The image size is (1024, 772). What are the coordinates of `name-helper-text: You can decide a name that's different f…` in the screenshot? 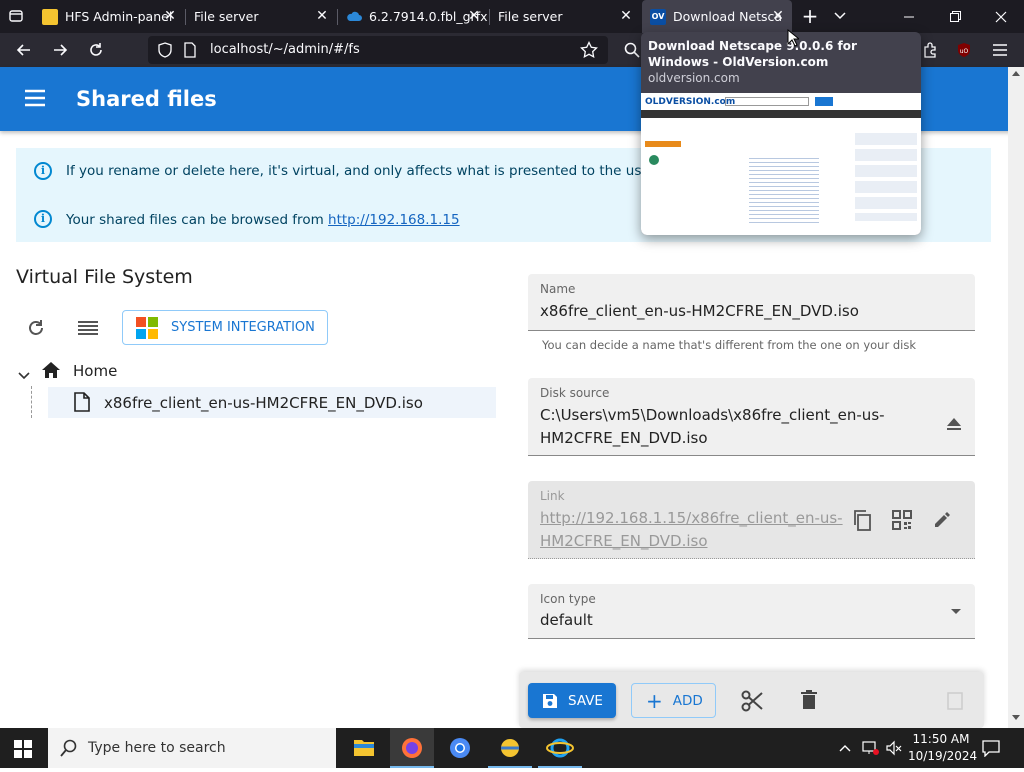 It's located at (729, 345).